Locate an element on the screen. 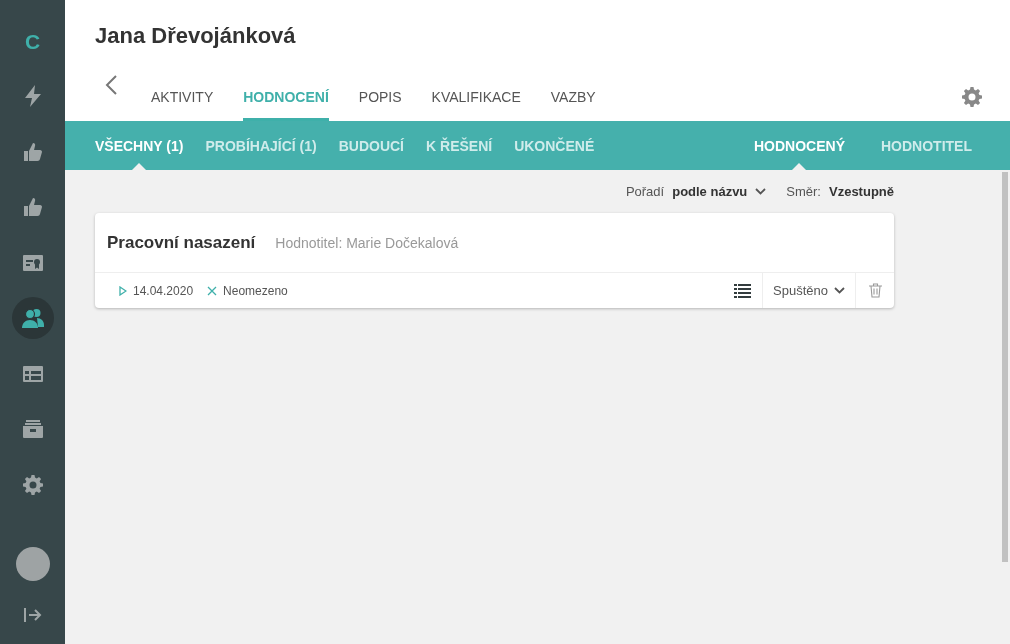  start-date: 14.04.2020 is located at coordinates (163, 290).